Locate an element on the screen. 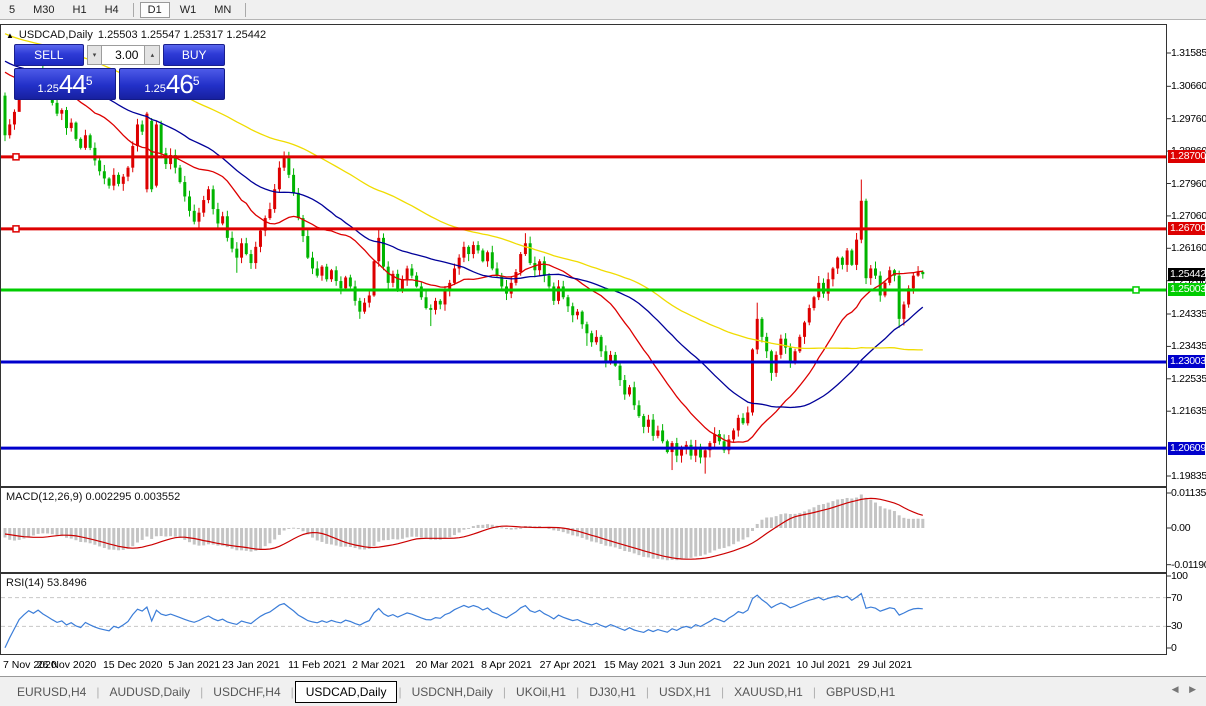 This screenshot has width=1206, height=706. price-axis-label: 1.30660 is located at coordinates (1188, 86).